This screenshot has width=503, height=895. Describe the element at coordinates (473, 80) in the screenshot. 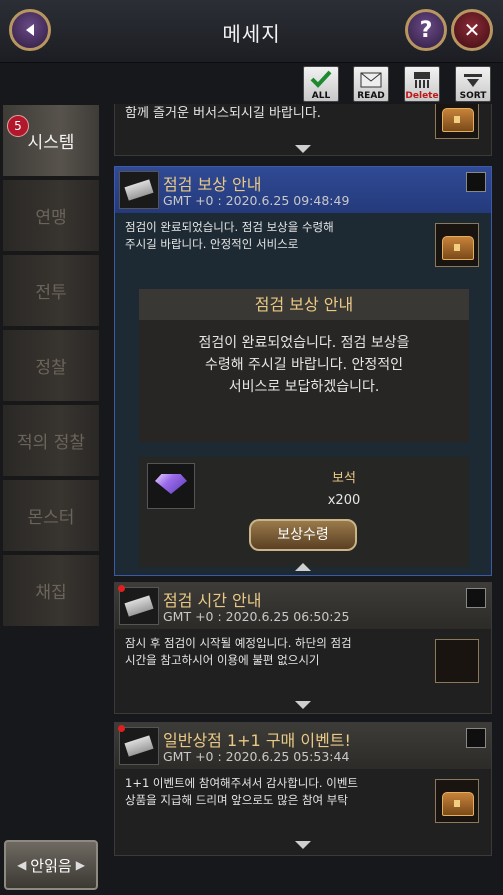

I see `sort-icon` at that location.